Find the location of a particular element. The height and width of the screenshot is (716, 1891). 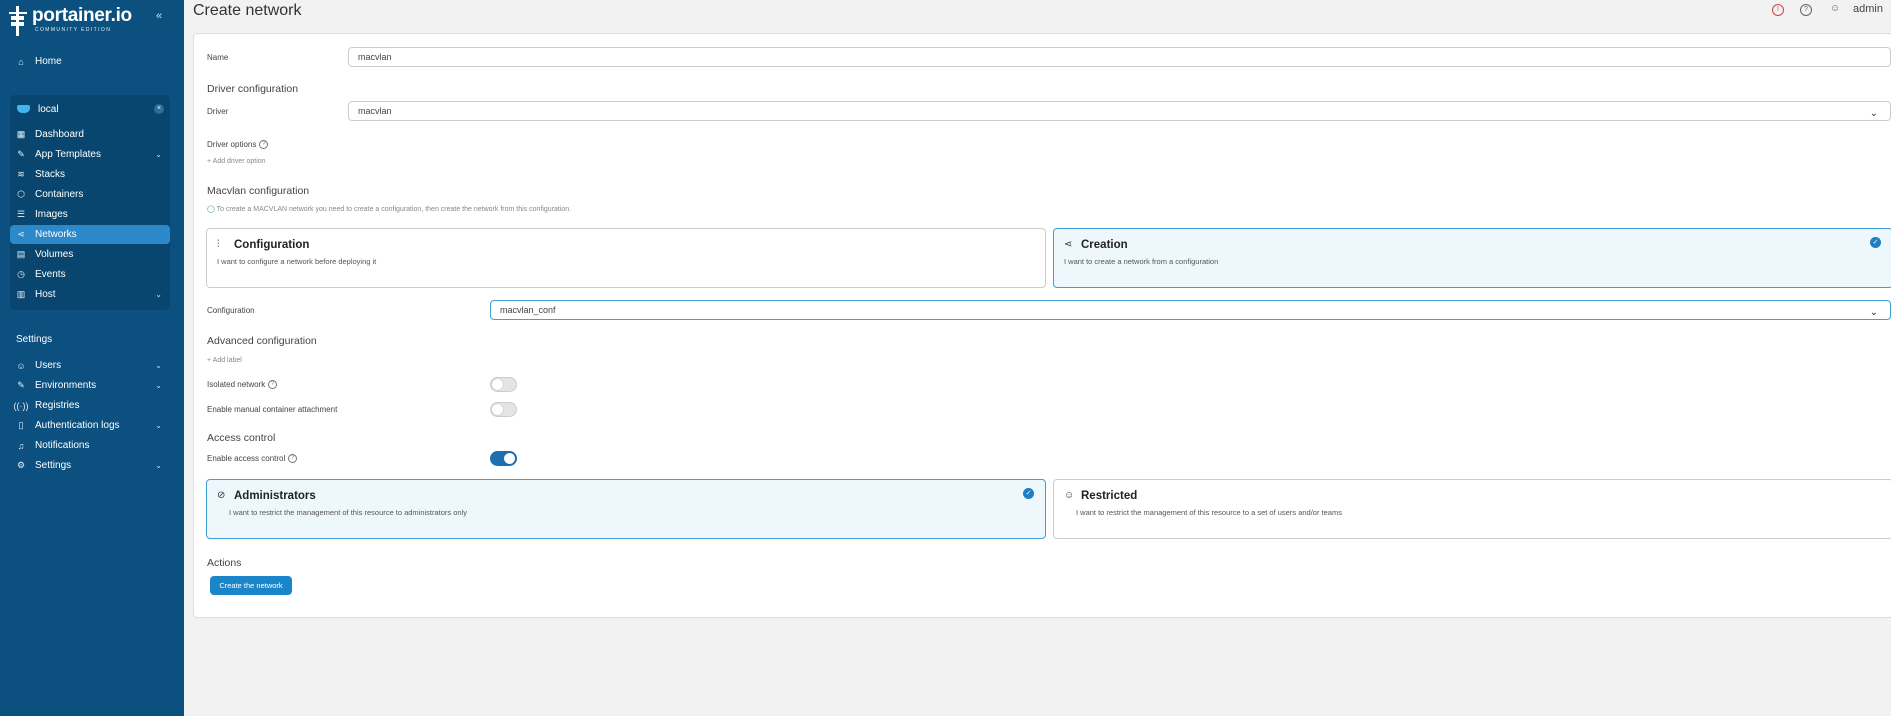

sidebar-item-images: ☰ Images is located at coordinates (90, 214).